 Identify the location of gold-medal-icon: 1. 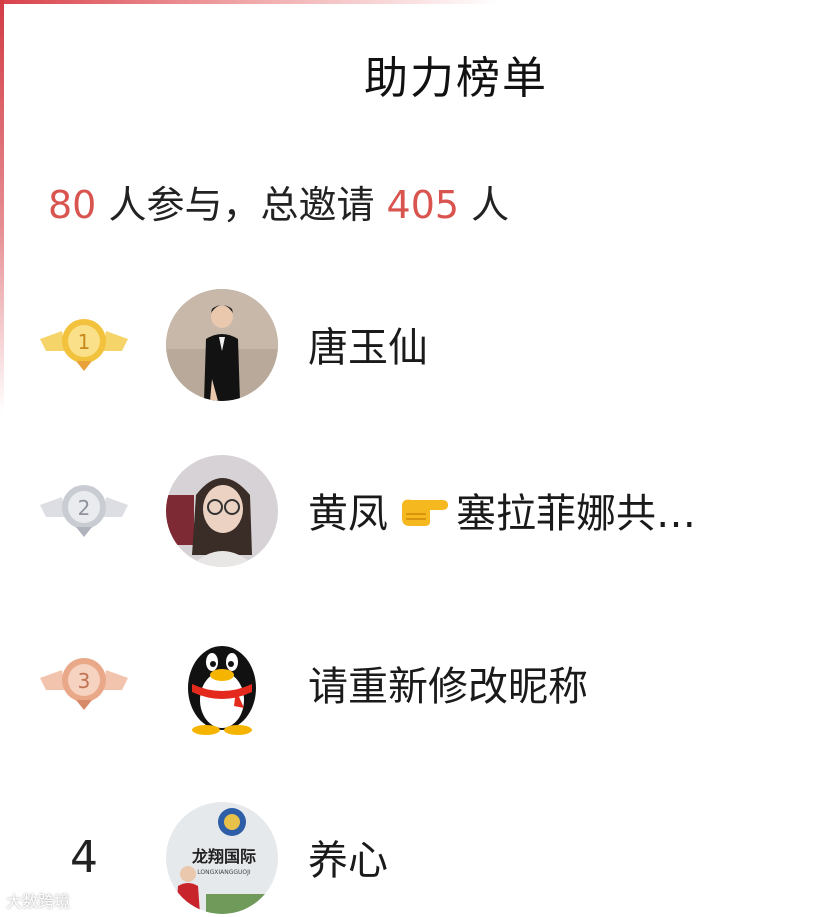
(84, 344).